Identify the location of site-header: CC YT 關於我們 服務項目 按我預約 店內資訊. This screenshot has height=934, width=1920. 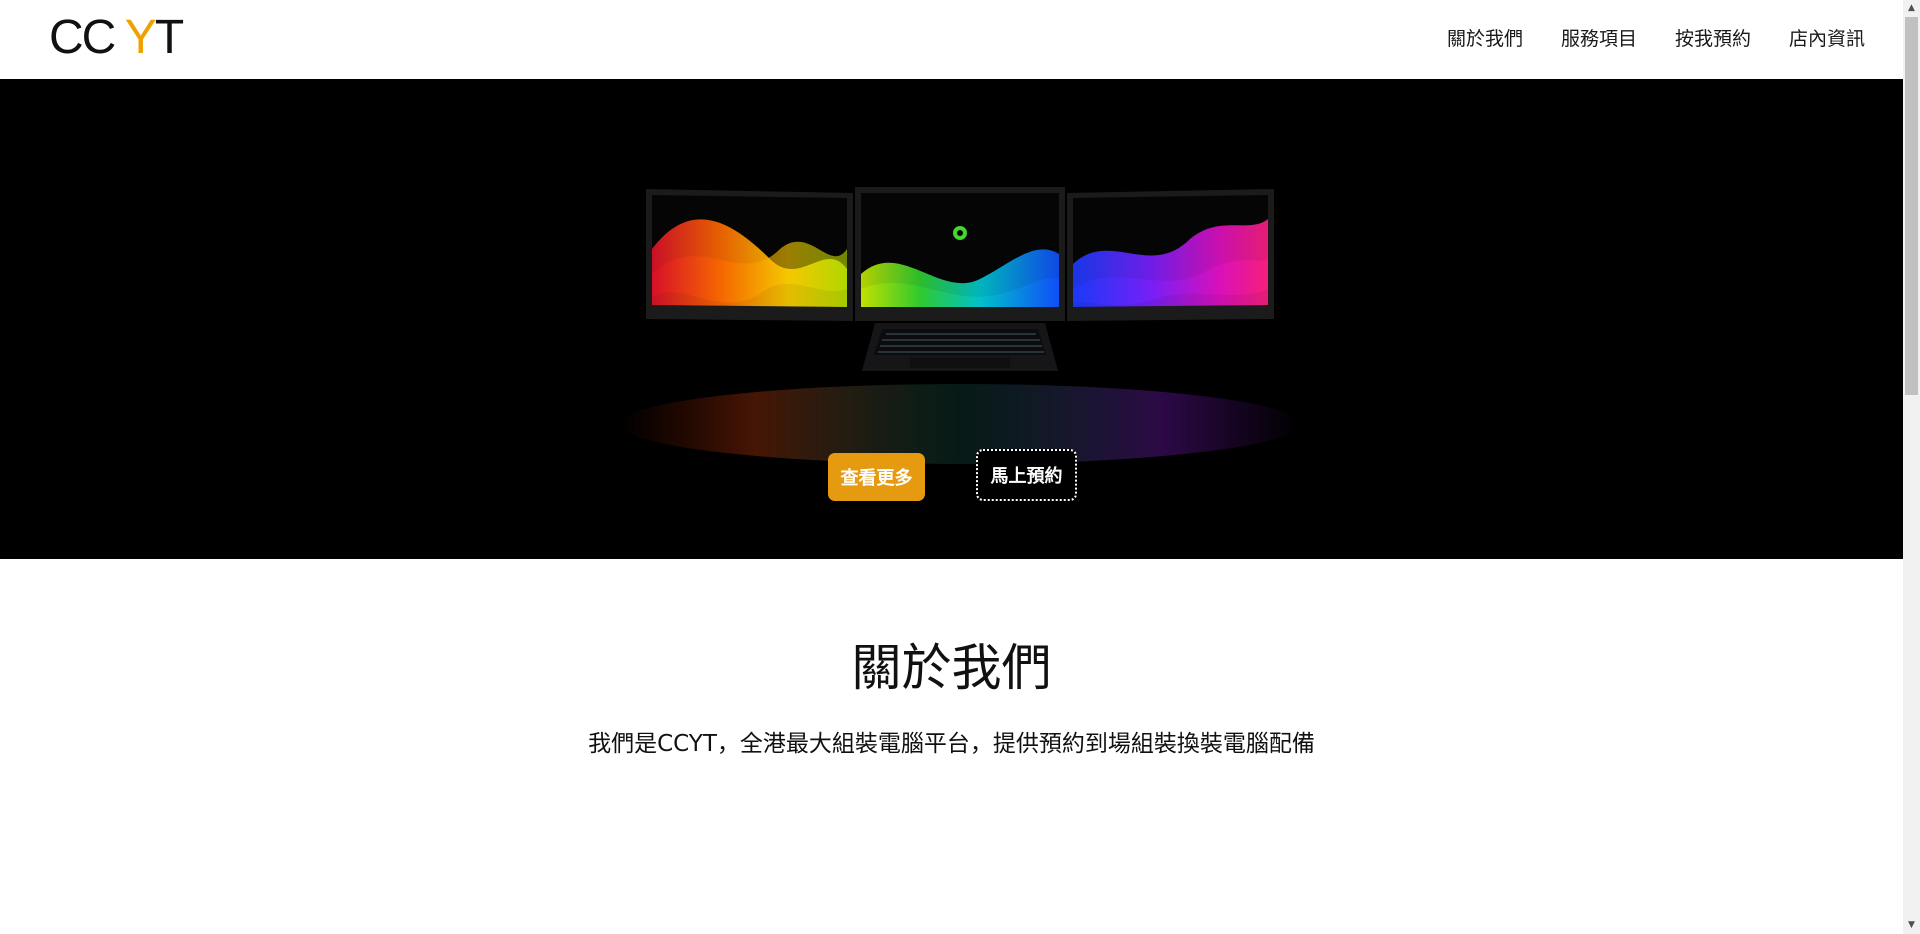
(951, 39).